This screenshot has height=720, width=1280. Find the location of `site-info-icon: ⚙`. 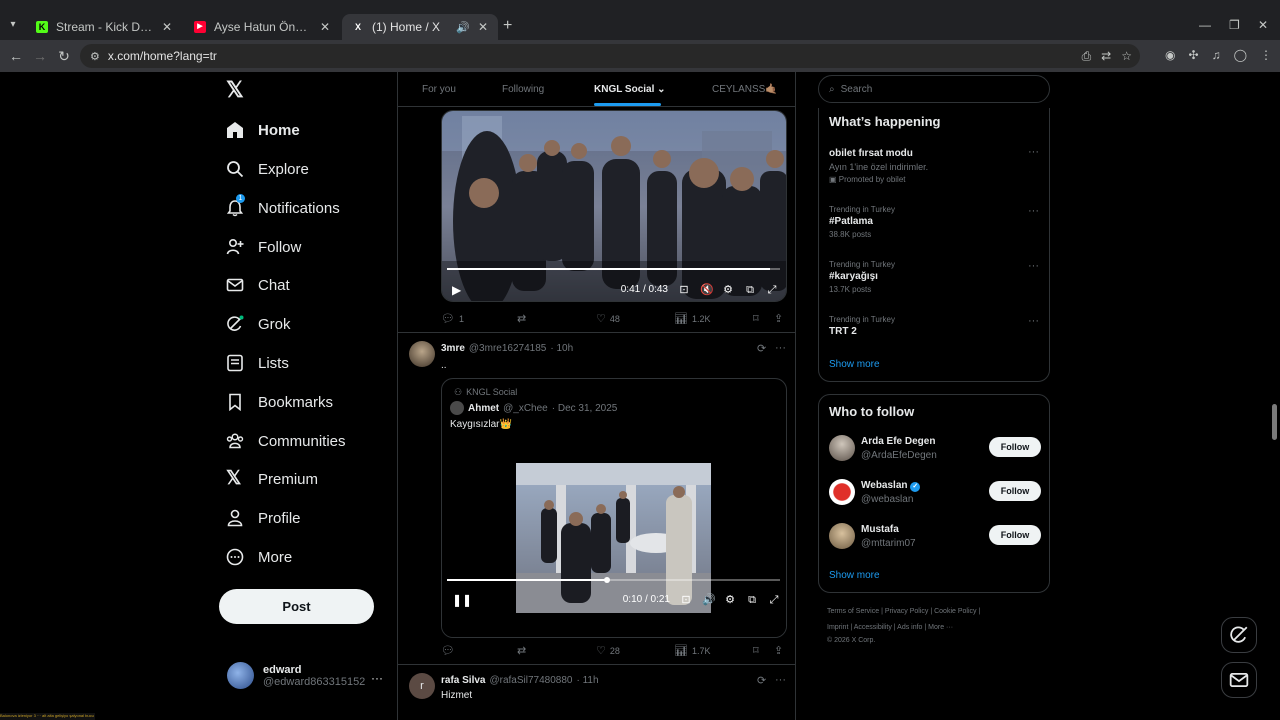

site-info-icon: ⚙ is located at coordinates (95, 56).